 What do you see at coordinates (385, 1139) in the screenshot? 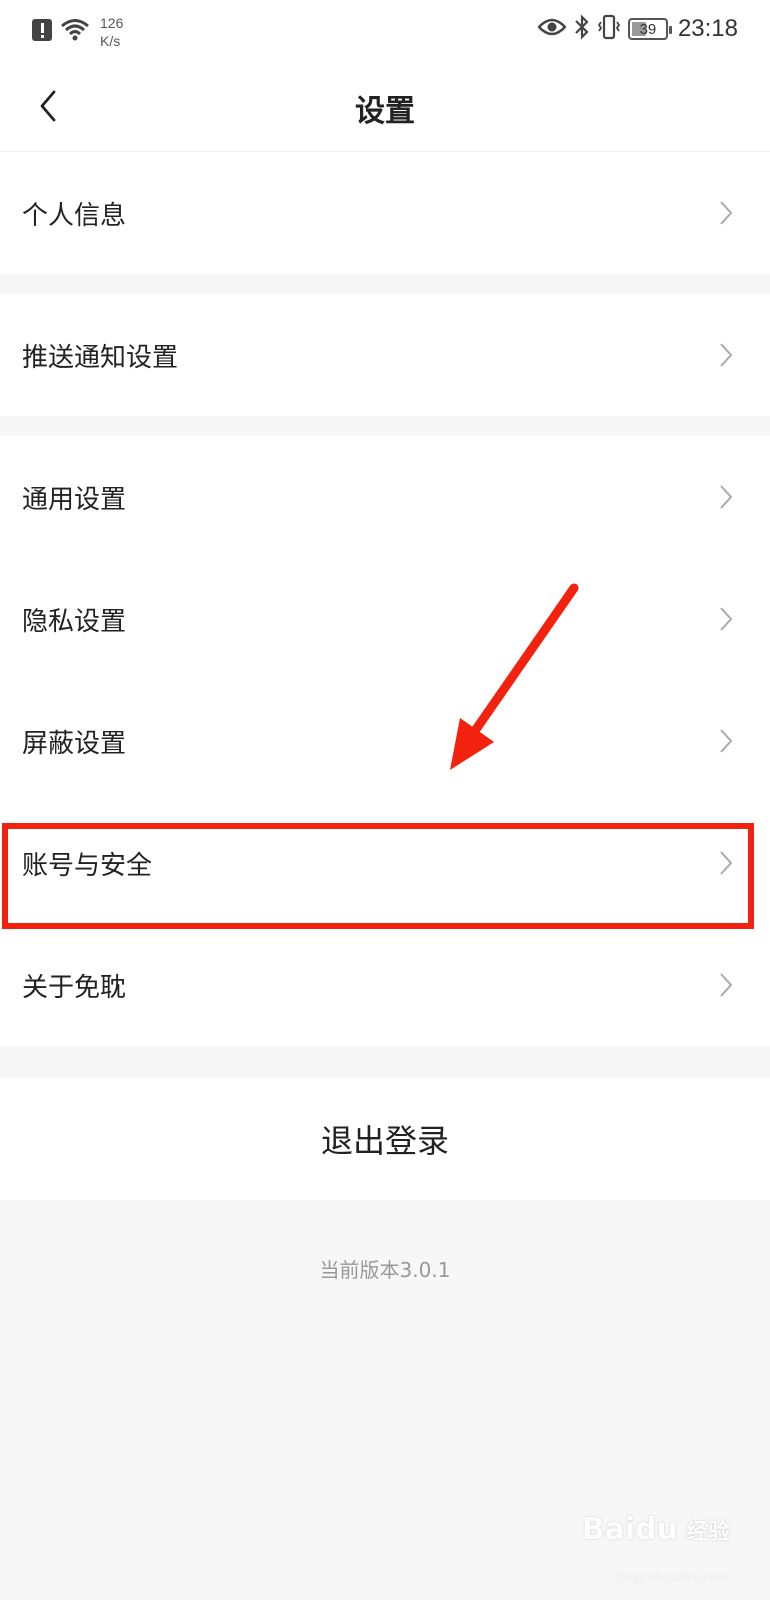
I see `logout-button: 退出登录` at bounding box center [385, 1139].